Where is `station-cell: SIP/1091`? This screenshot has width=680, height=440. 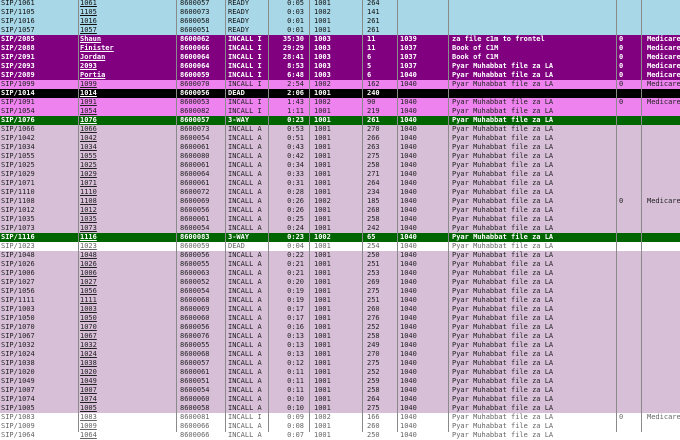 station-cell: SIP/1091 is located at coordinates (39, 102).